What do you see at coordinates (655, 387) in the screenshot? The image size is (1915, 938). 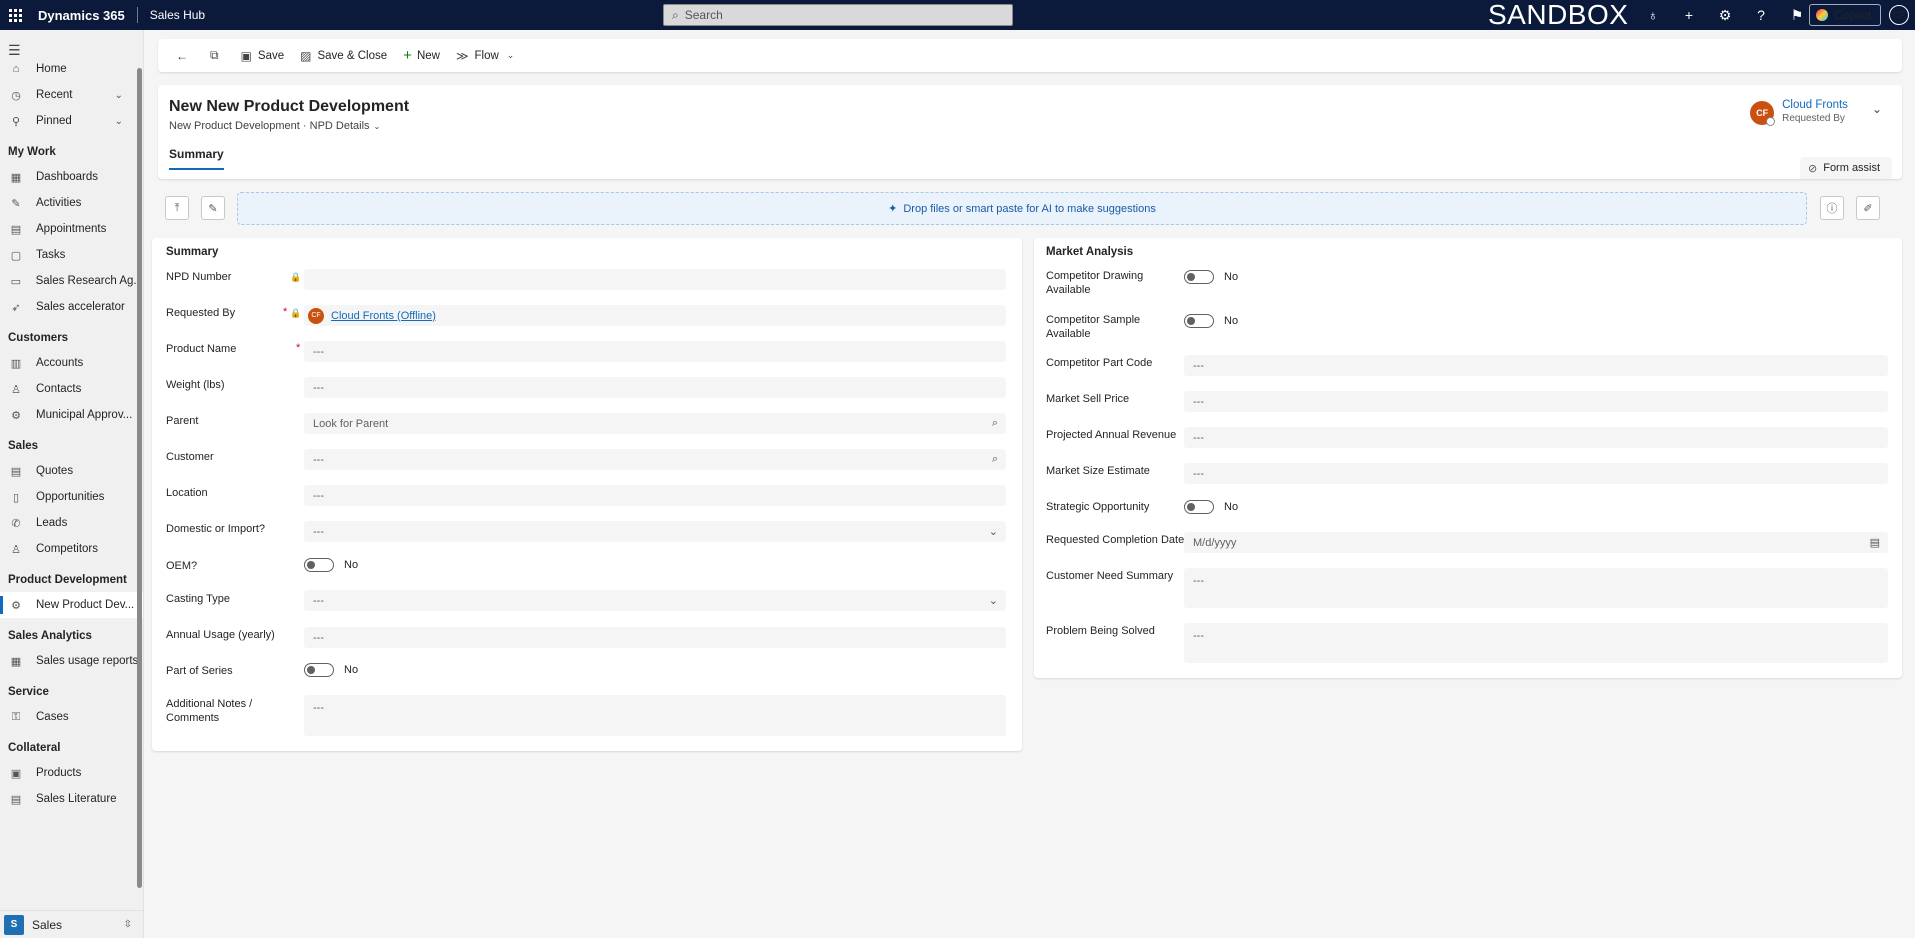 I see `weight-input: ---` at bounding box center [655, 387].